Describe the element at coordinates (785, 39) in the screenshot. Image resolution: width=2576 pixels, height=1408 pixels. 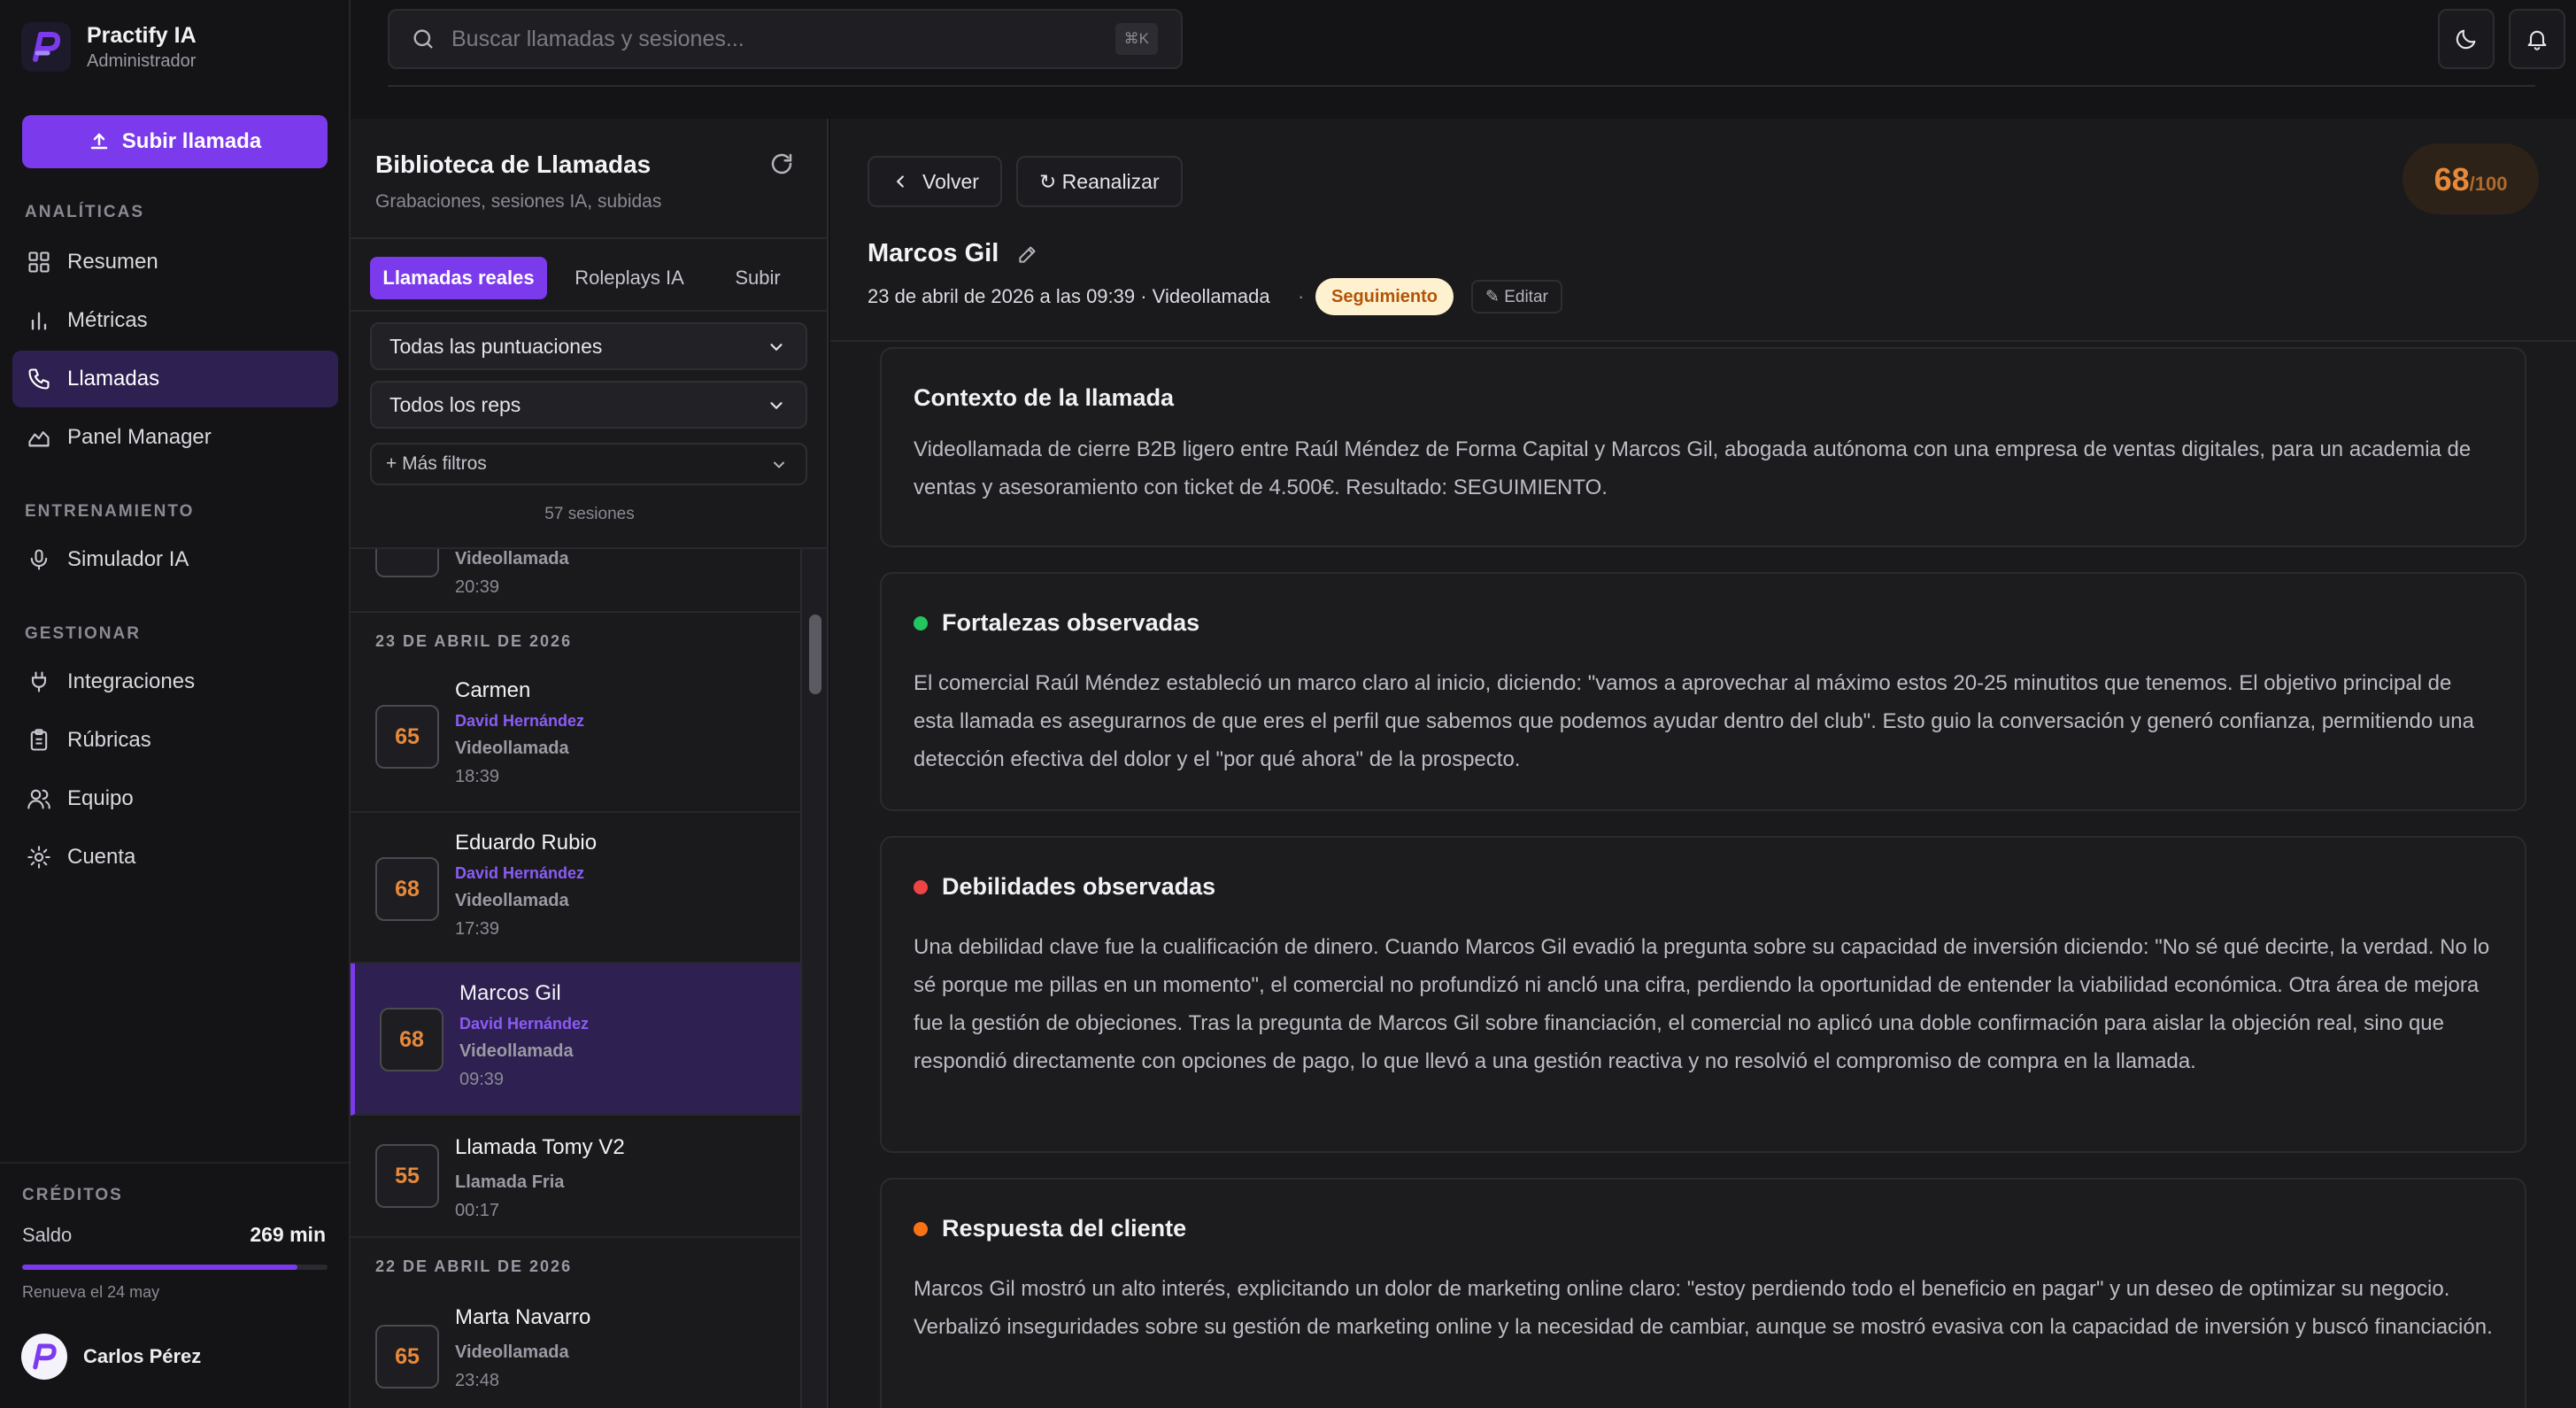
I see `search-input: Buscar llamadas y sesiones... ⌘K` at that location.